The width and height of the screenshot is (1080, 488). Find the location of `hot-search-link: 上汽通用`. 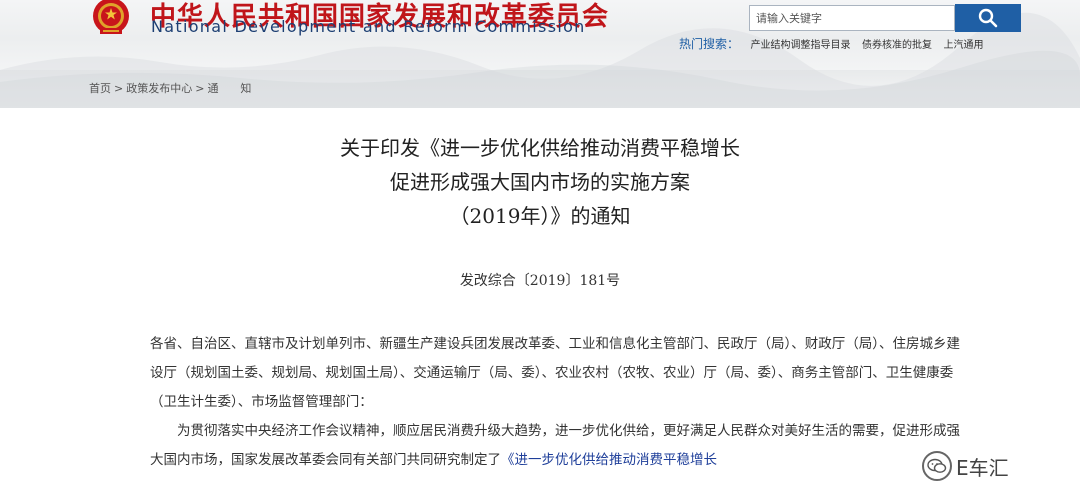

hot-search-link: 上汽通用 is located at coordinates (964, 45).